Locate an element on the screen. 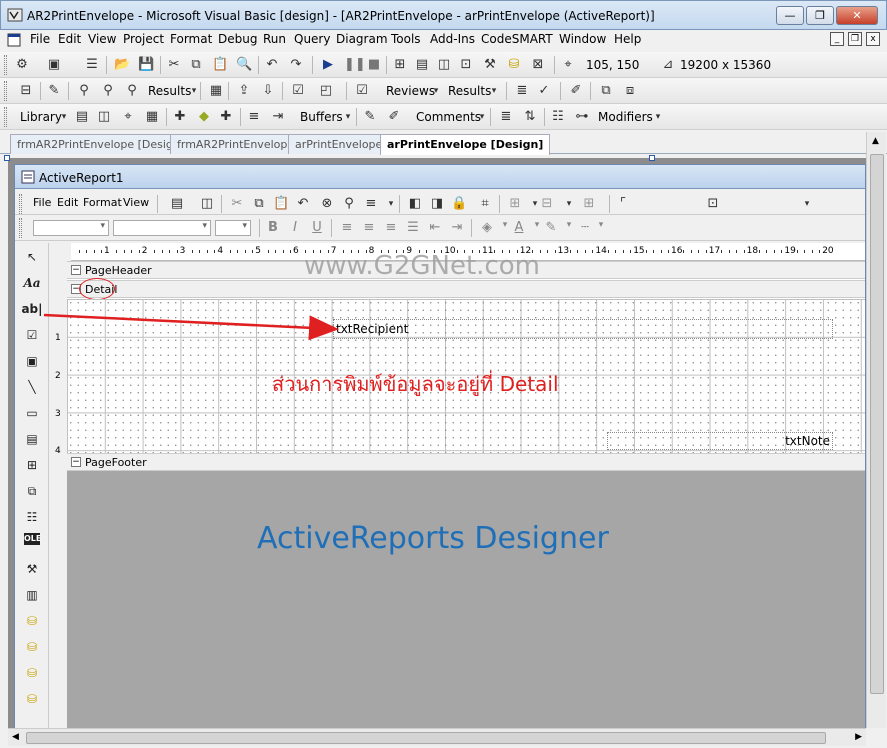 The height and width of the screenshot is (748, 887). layers-icon: ≡ is located at coordinates (371, 204).